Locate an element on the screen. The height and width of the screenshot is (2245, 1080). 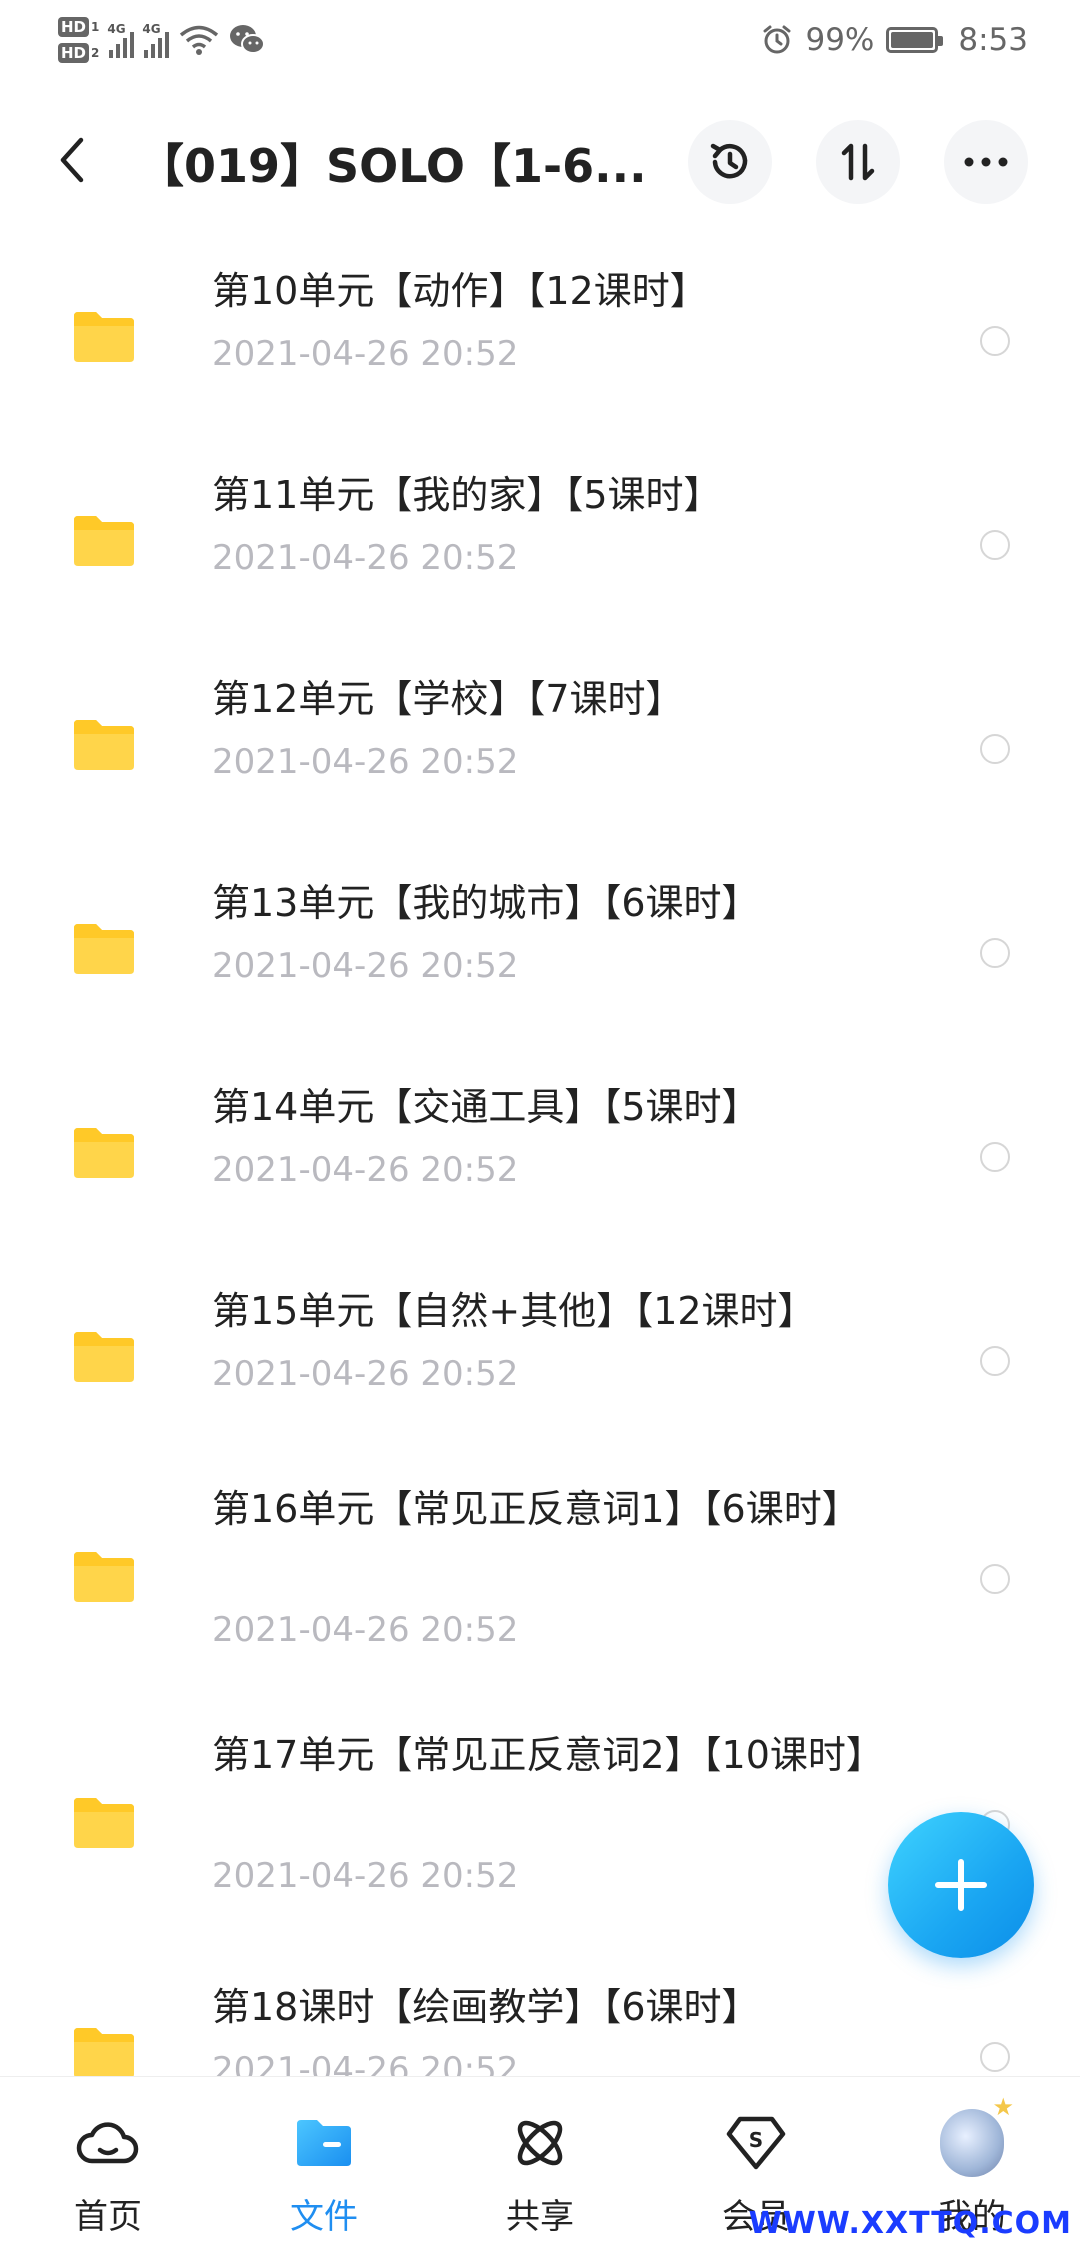
battery-percent: 99% is located at coordinates (840, 40).